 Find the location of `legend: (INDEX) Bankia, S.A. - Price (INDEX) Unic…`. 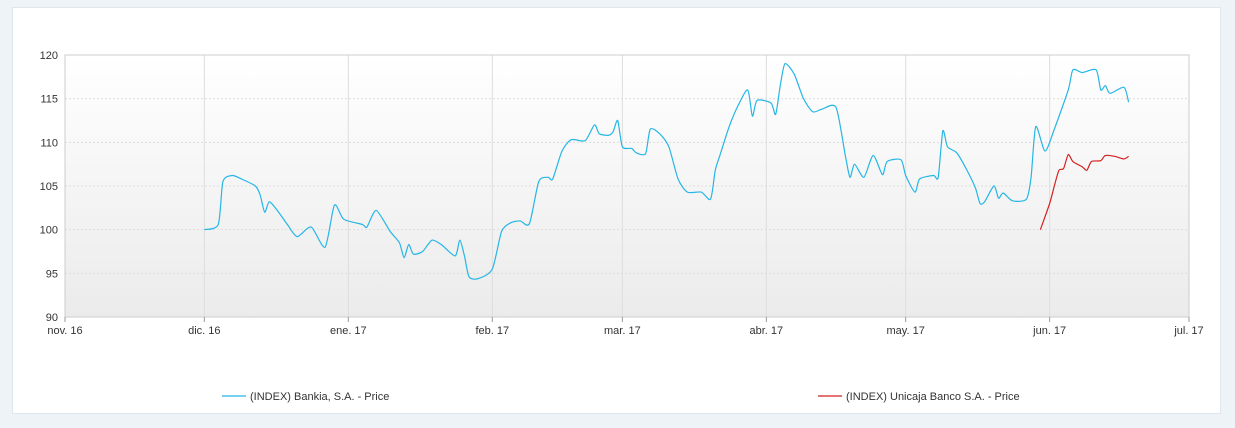

legend: (INDEX) Bankia, S.A. - Price (INDEX) Unic… is located at coordinates (621, 397).